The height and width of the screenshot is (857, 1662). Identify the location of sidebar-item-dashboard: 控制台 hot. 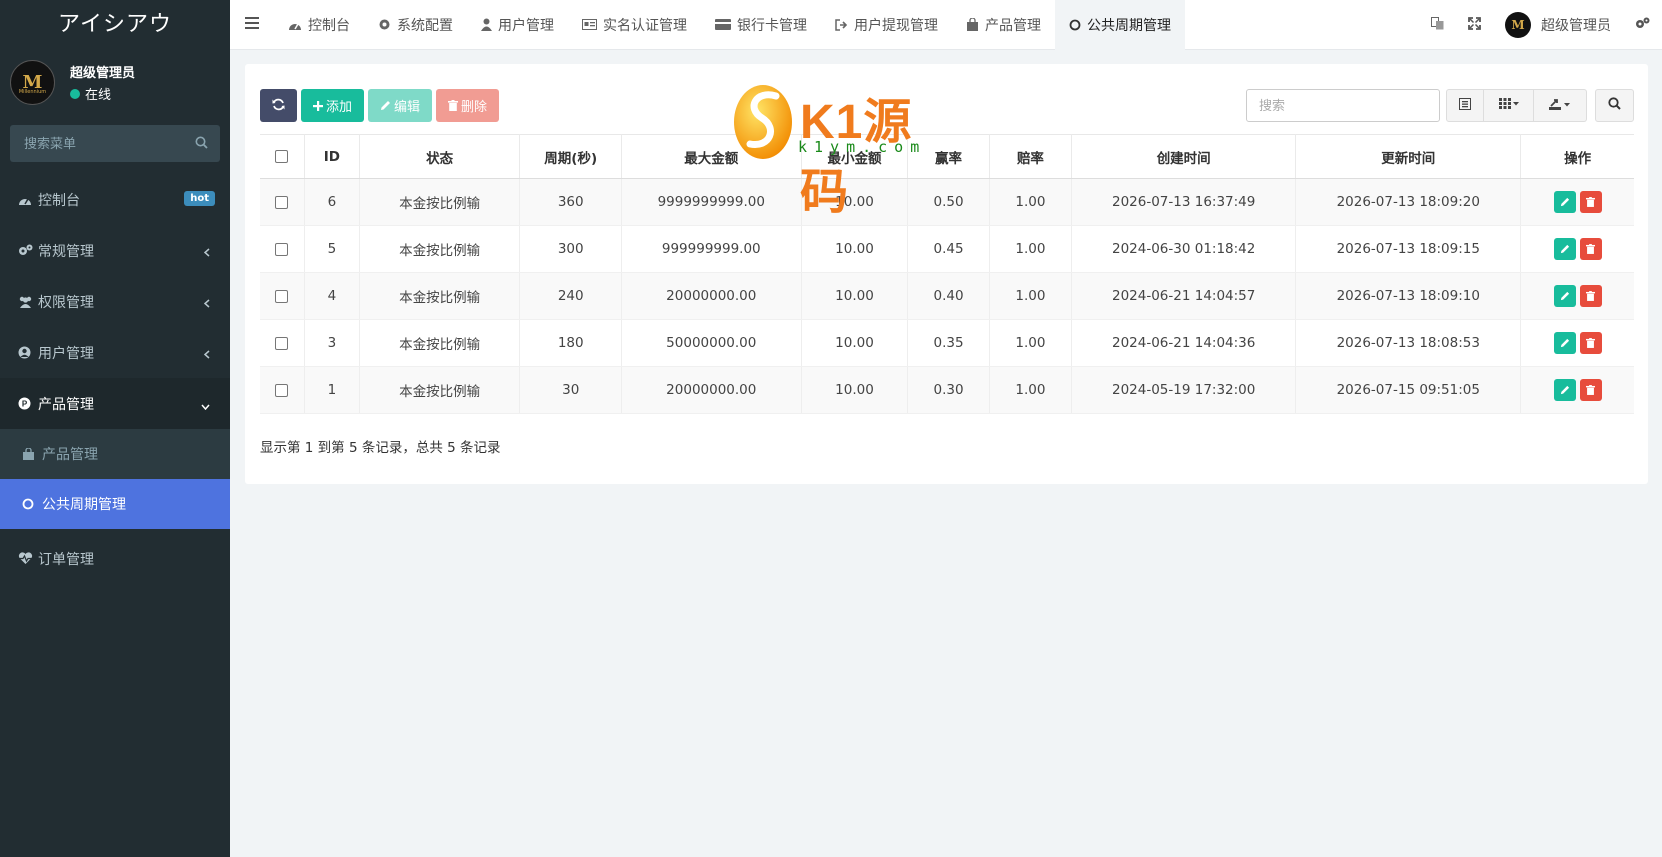
(115, 199).